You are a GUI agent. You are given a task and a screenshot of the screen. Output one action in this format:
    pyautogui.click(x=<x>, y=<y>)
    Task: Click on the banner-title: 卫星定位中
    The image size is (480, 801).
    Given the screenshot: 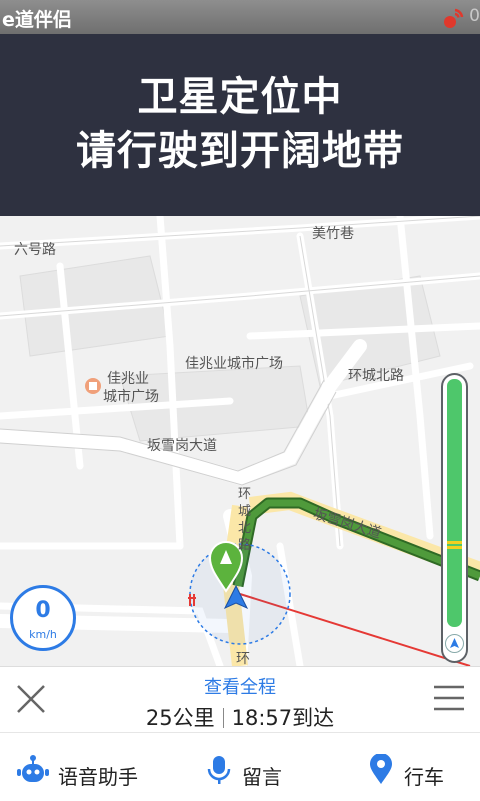 What is the action you would take?
    pyautogui.click(x=240, y=97)
    